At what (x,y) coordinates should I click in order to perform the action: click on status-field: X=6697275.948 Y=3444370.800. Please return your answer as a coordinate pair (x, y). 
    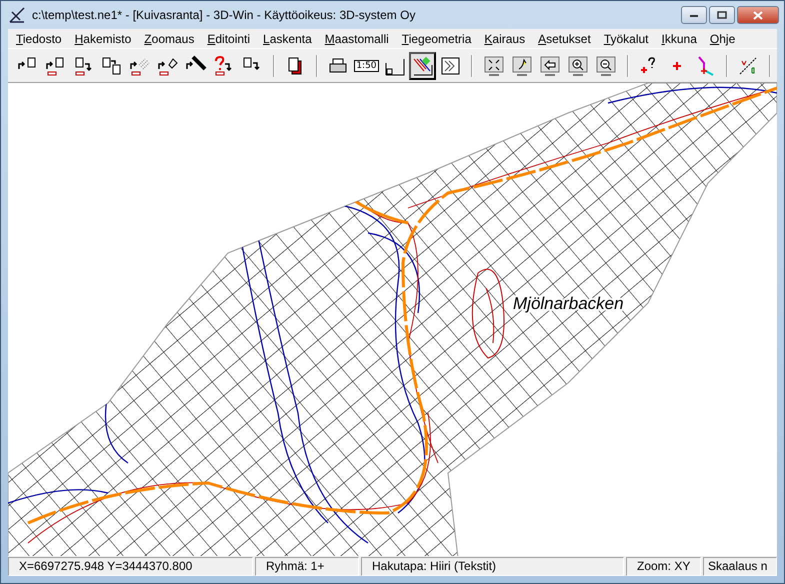
    Looking at the image, I should click on (130, 566).